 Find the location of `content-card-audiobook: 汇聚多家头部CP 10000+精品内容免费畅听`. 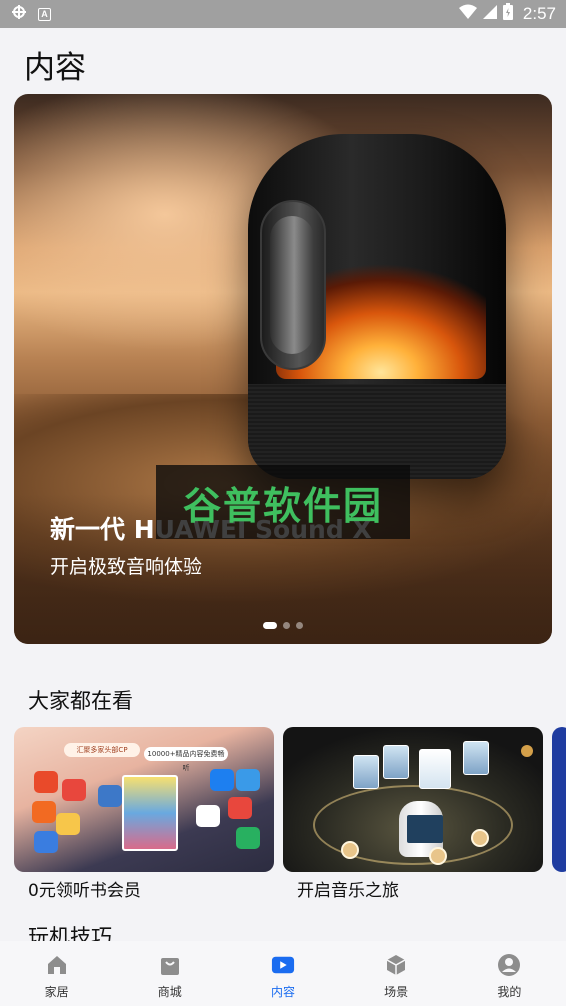

content-card-audiobook: 汇聚多家头部CP 10000+精品内容免费畅听 is located at coordinates (144, 799).